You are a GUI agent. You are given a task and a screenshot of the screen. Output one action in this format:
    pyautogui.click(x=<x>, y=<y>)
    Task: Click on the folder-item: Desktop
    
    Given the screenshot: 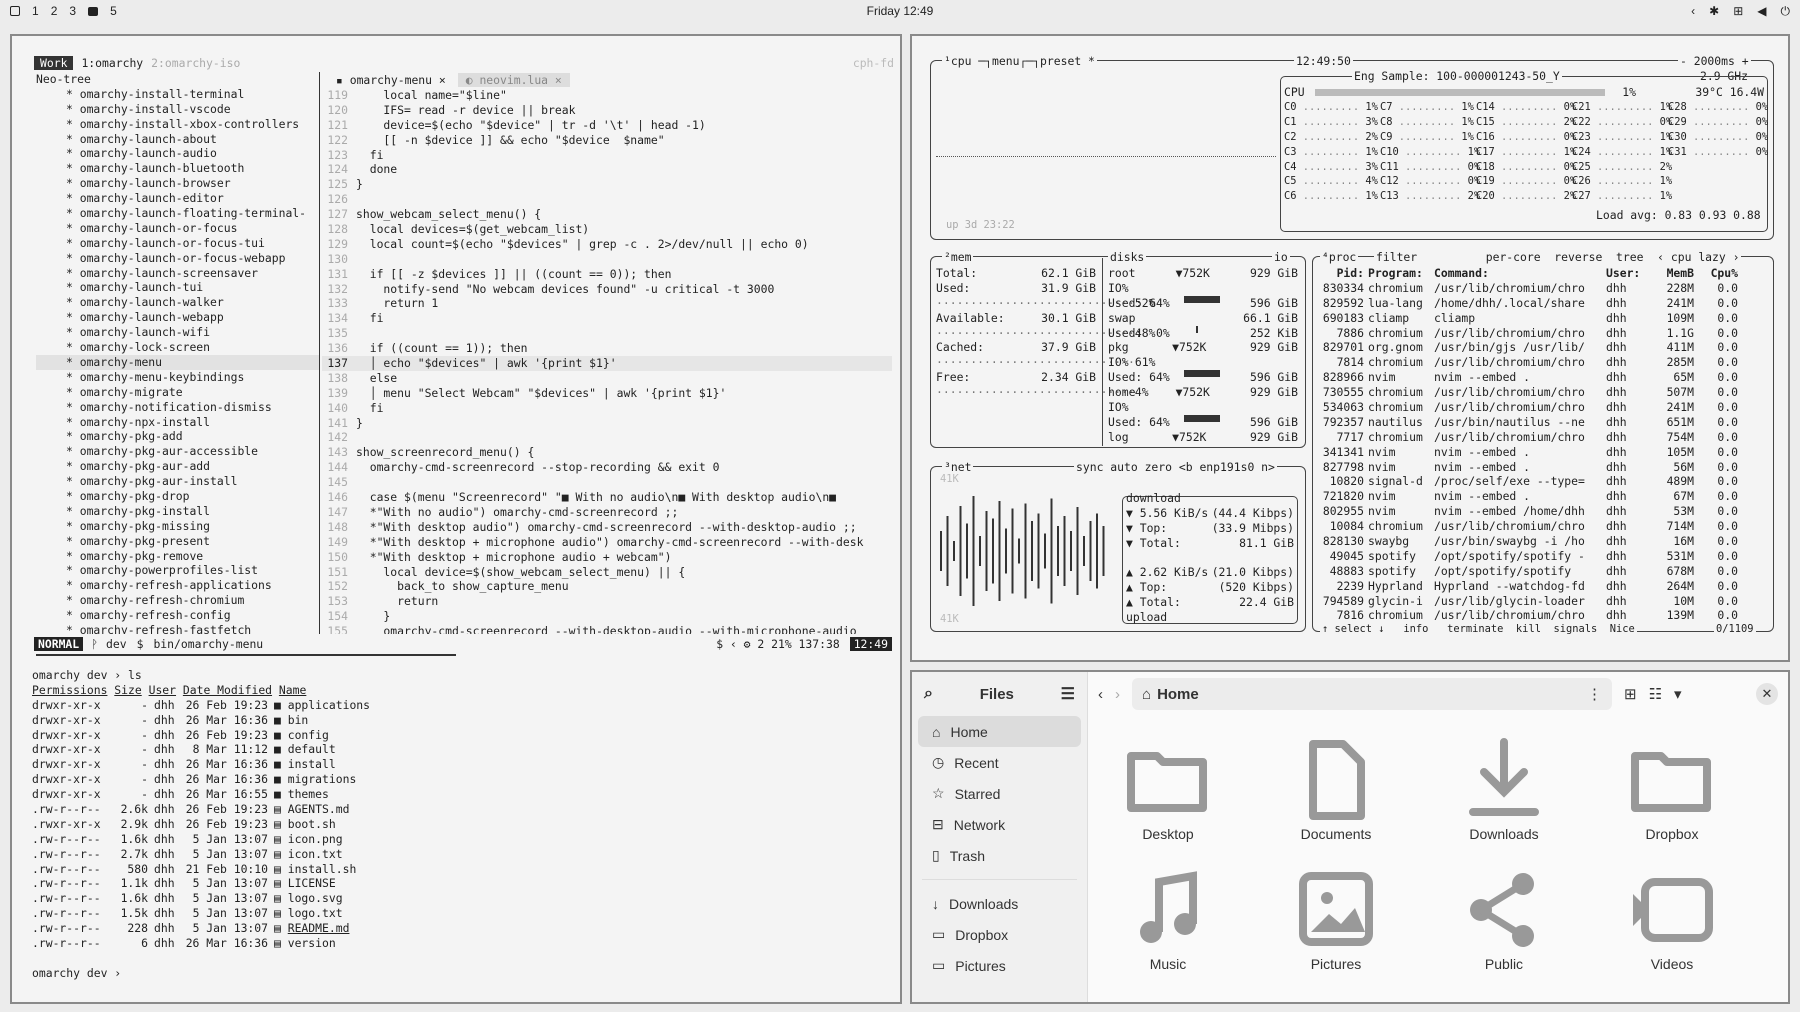 What is the action you would take?
    pyautogui.click(x=1168, y=789)
    